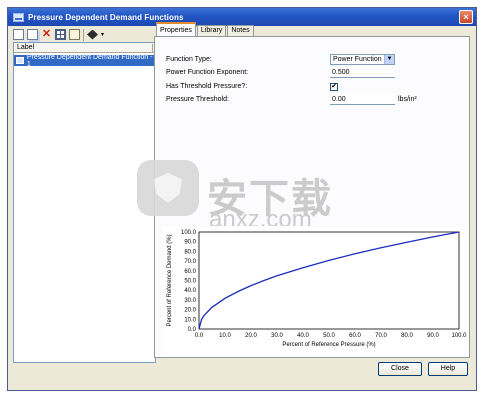 Image resolution: width=490 pixels, height=403 pixels. I want to click on list-item: Pressure Dependent Demand Function - 1, so click(84, 60).